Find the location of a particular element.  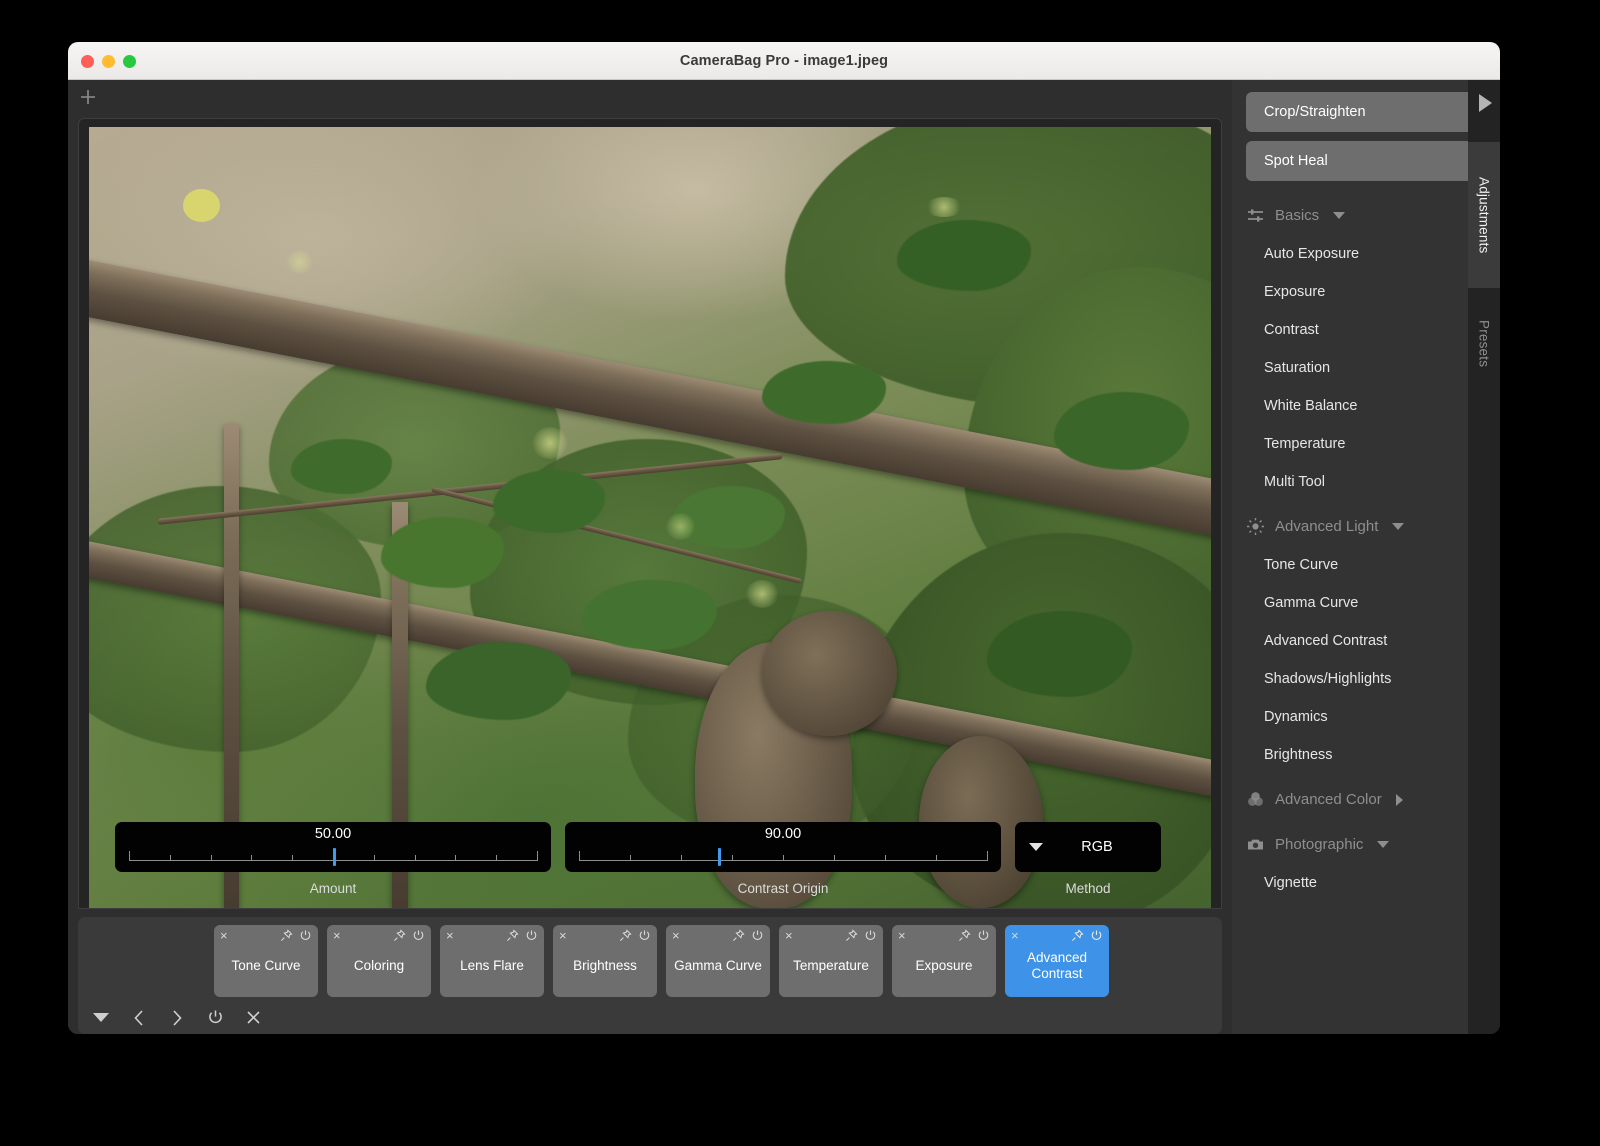

sidebar-item-shadows-highlights: Shadows/Highlights is located at coordinates (1366, 679).